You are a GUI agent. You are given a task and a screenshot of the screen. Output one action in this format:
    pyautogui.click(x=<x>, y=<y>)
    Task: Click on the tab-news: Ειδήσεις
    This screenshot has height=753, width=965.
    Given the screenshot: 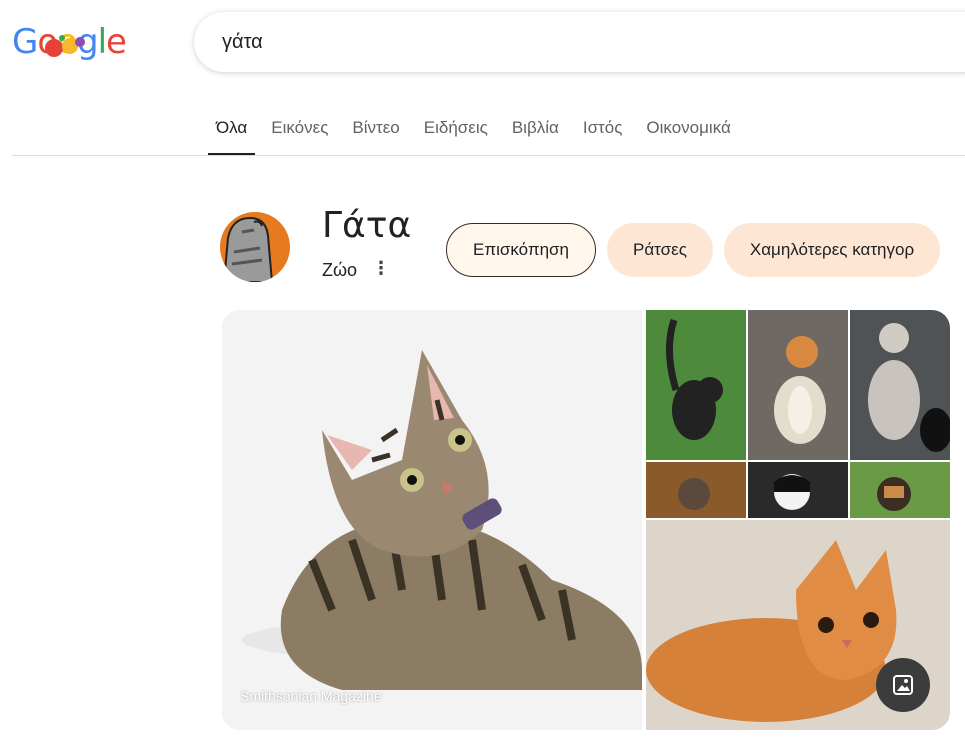 What is the action you would take?
    pyautogui.click(x=456, y=132)
    